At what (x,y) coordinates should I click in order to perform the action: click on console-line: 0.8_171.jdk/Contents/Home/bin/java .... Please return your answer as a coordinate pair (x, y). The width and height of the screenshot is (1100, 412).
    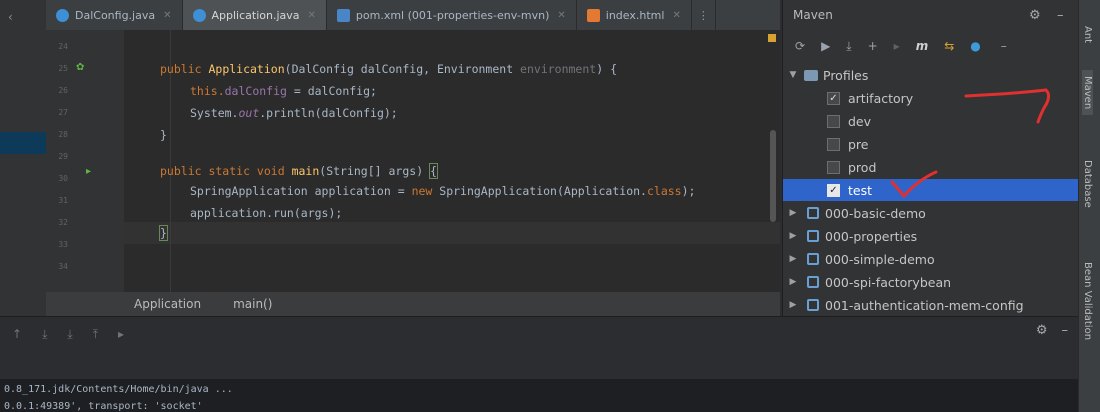
    Looking at the image, I should click on (118, 389).